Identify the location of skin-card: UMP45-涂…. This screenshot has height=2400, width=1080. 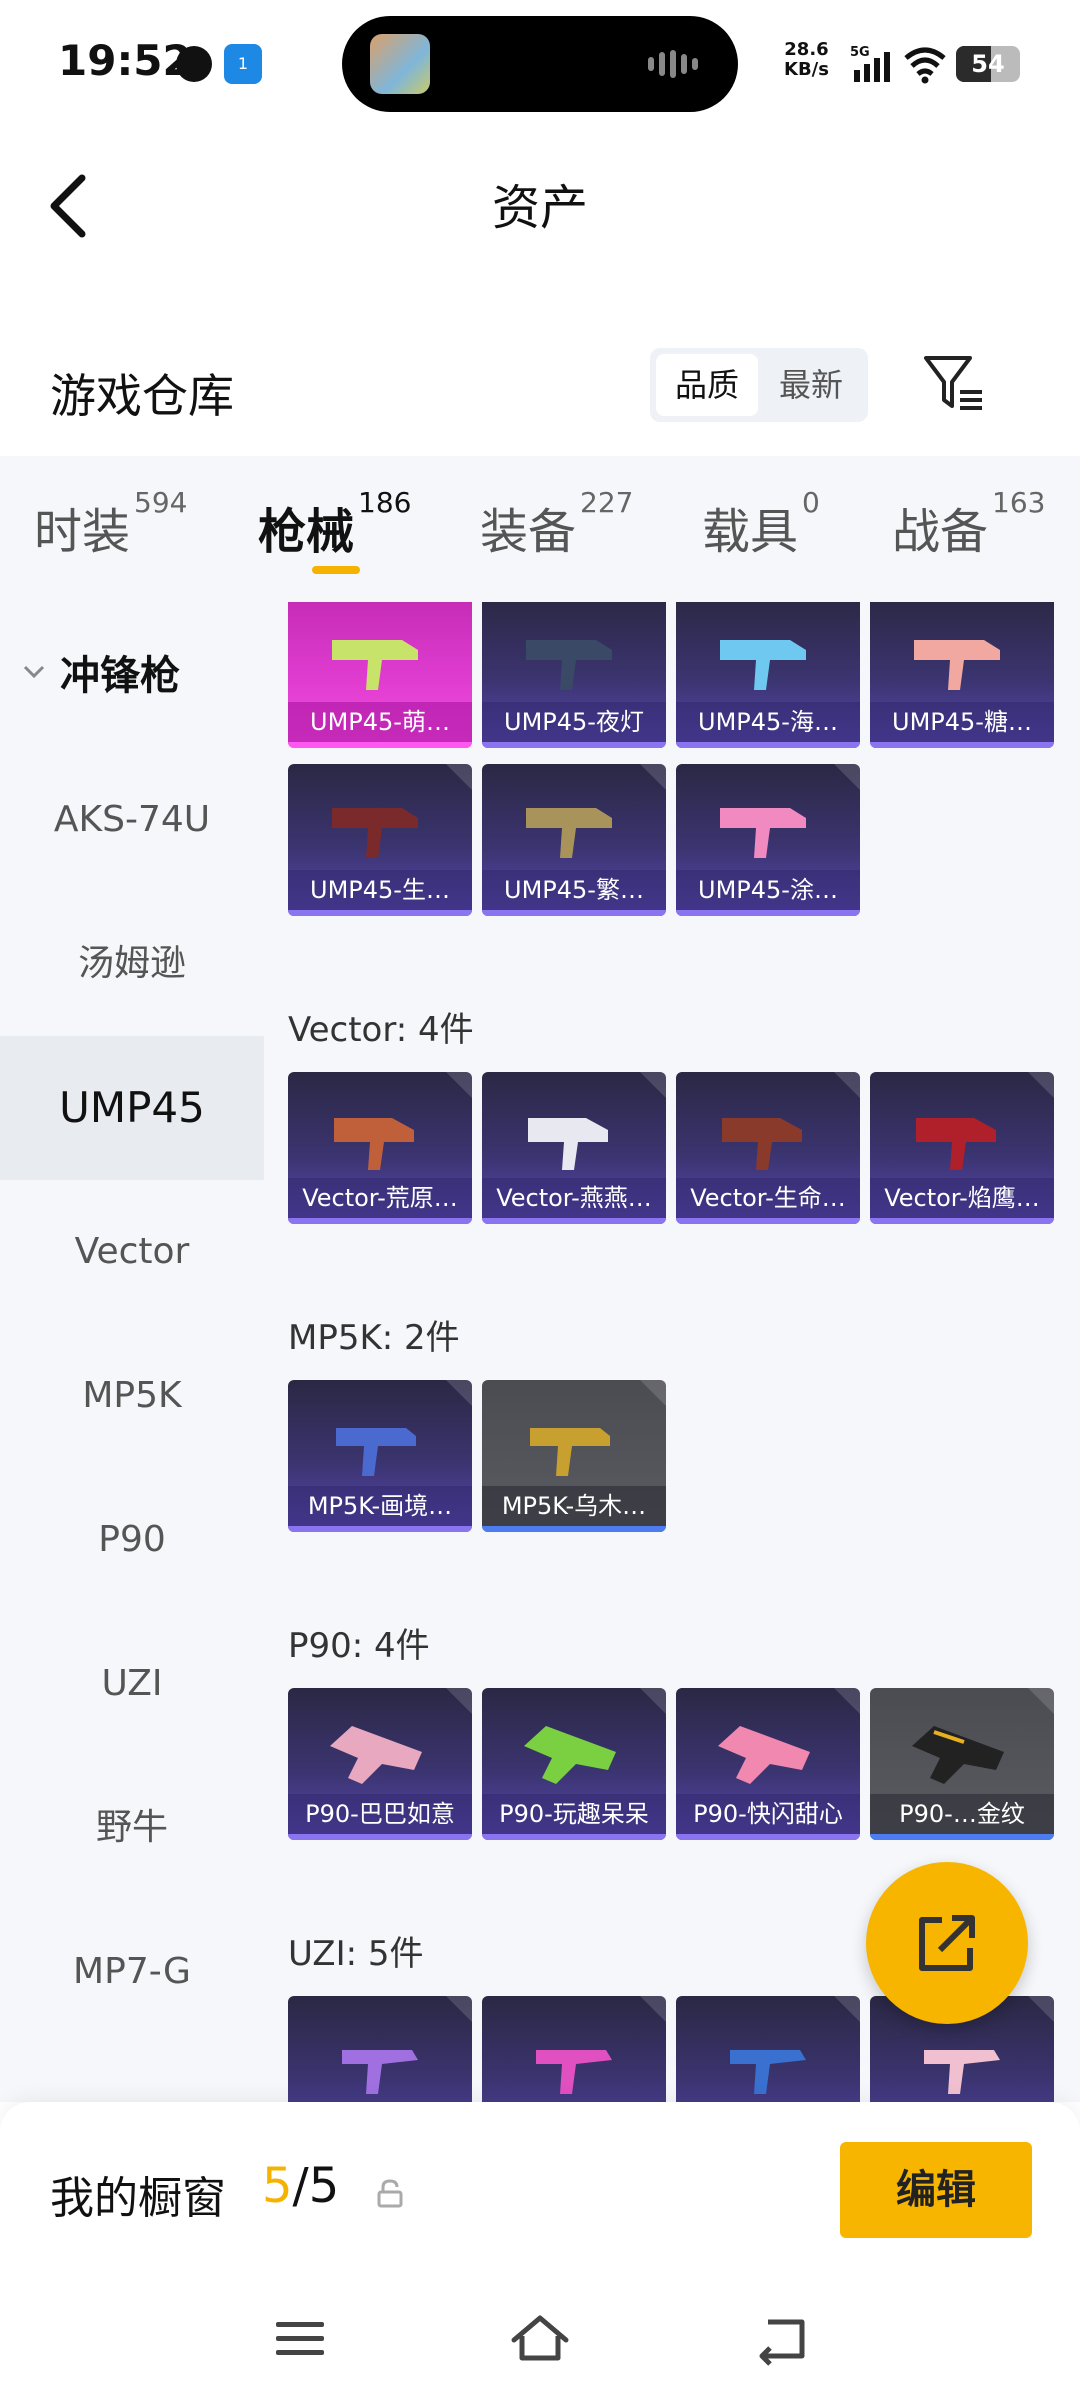
(768, 840).